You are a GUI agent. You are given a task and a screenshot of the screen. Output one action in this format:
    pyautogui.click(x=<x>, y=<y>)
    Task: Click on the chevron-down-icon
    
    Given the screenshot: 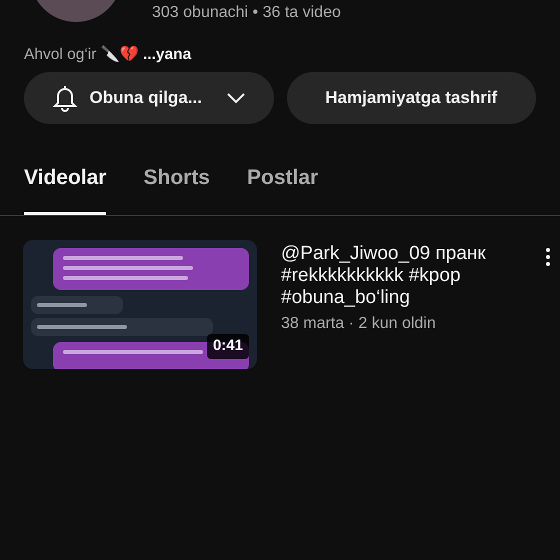 What is the action you would take?
    pyautogui.click(x=236, y=98)
    